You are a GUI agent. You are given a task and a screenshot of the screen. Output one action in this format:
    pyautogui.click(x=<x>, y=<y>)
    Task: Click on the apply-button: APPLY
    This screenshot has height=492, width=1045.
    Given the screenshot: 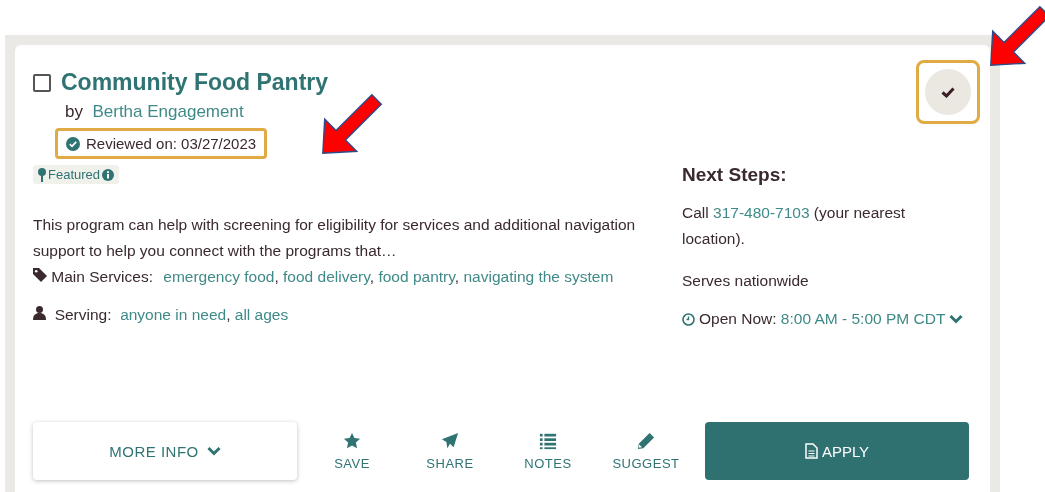 What is the action you would take?
    pyautogui.click(x=837, y=451)
    